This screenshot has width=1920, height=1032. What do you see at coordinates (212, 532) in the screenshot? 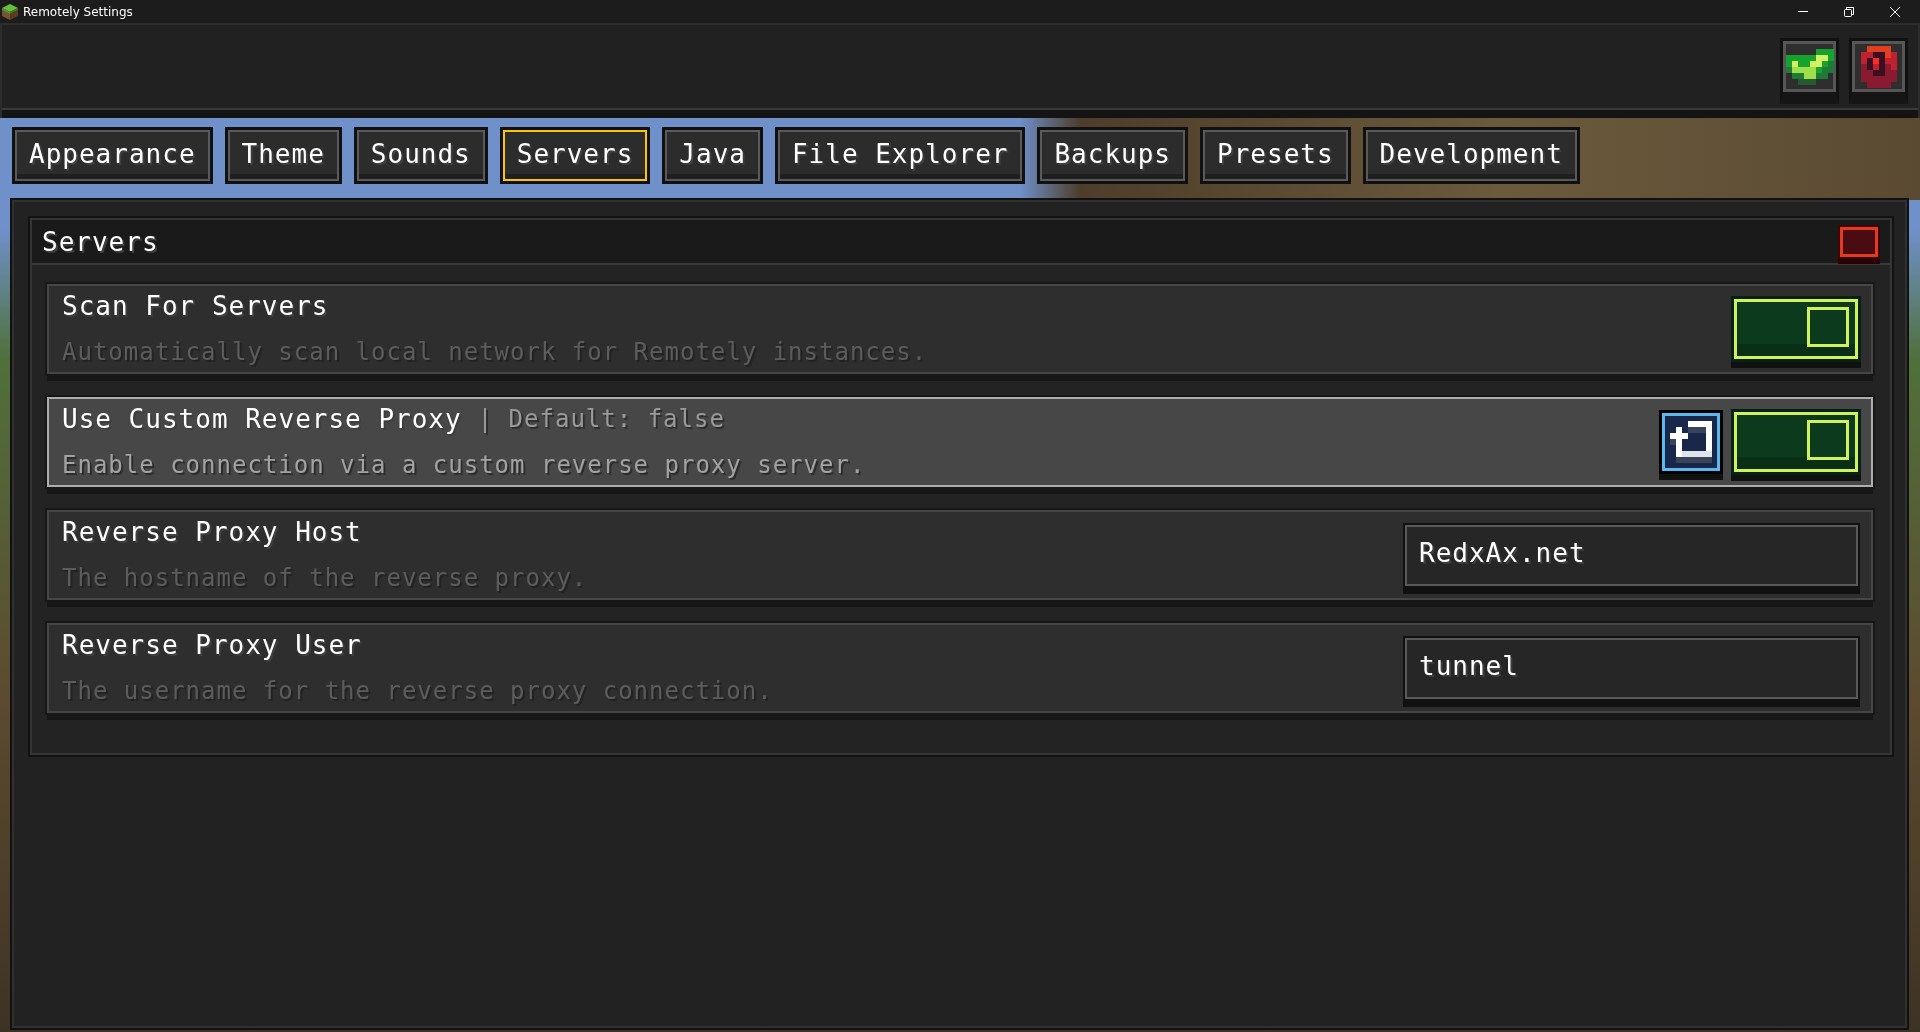
I see `setting-title: Reverse Proxy Host` at bounding box center [212, 532].